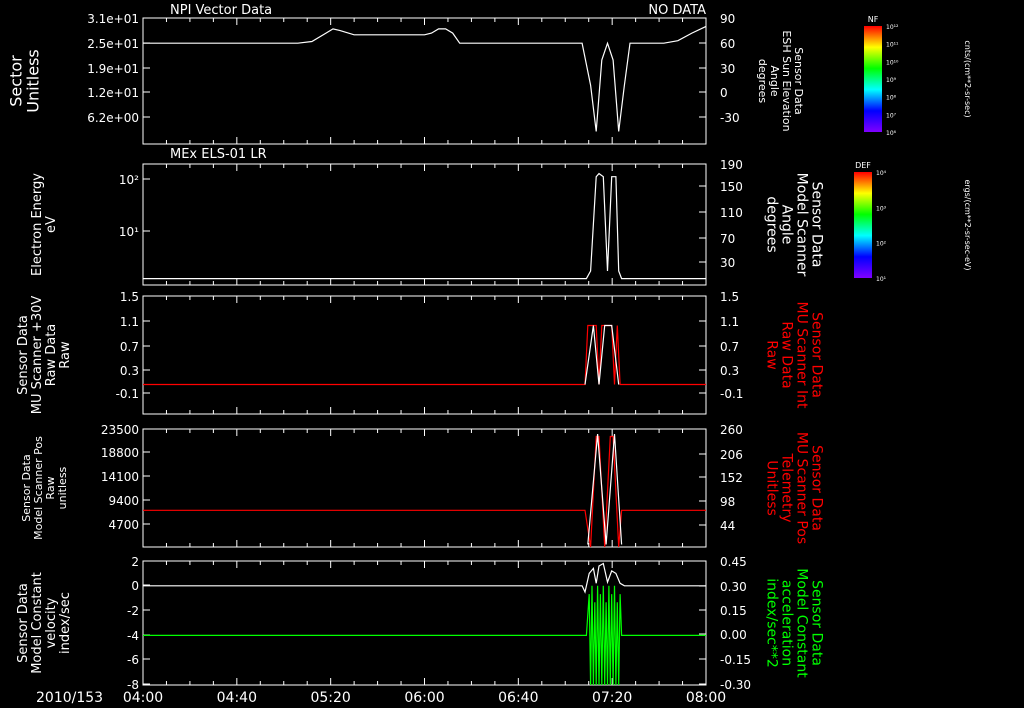 This screenshot has height=708, width=1024. I want to click on panel-1-ytick-left-label: 3.1e+01, so click(113, 19).